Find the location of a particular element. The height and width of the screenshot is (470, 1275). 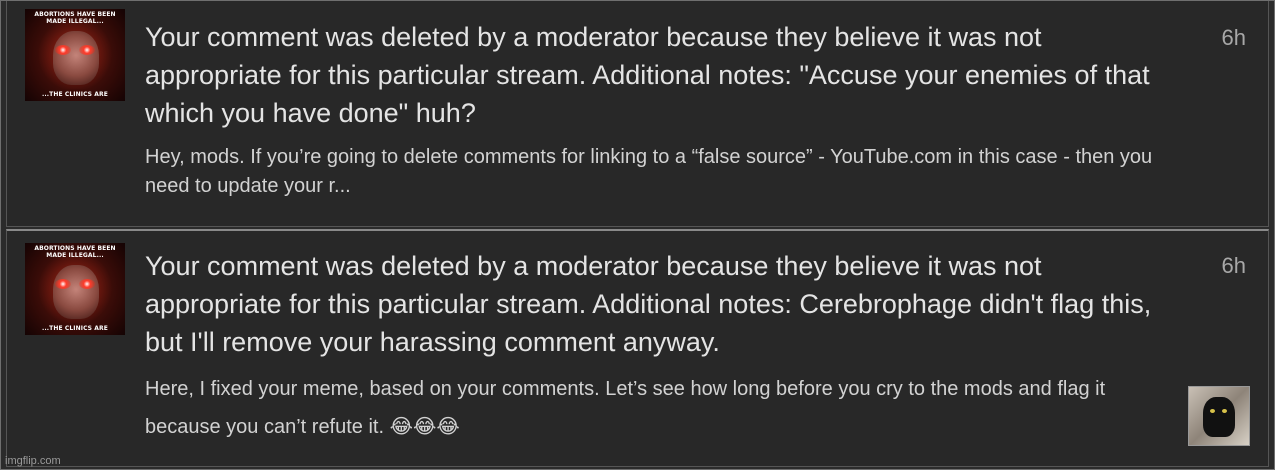

cat-silhouette is located at coordinates (1219, 417).